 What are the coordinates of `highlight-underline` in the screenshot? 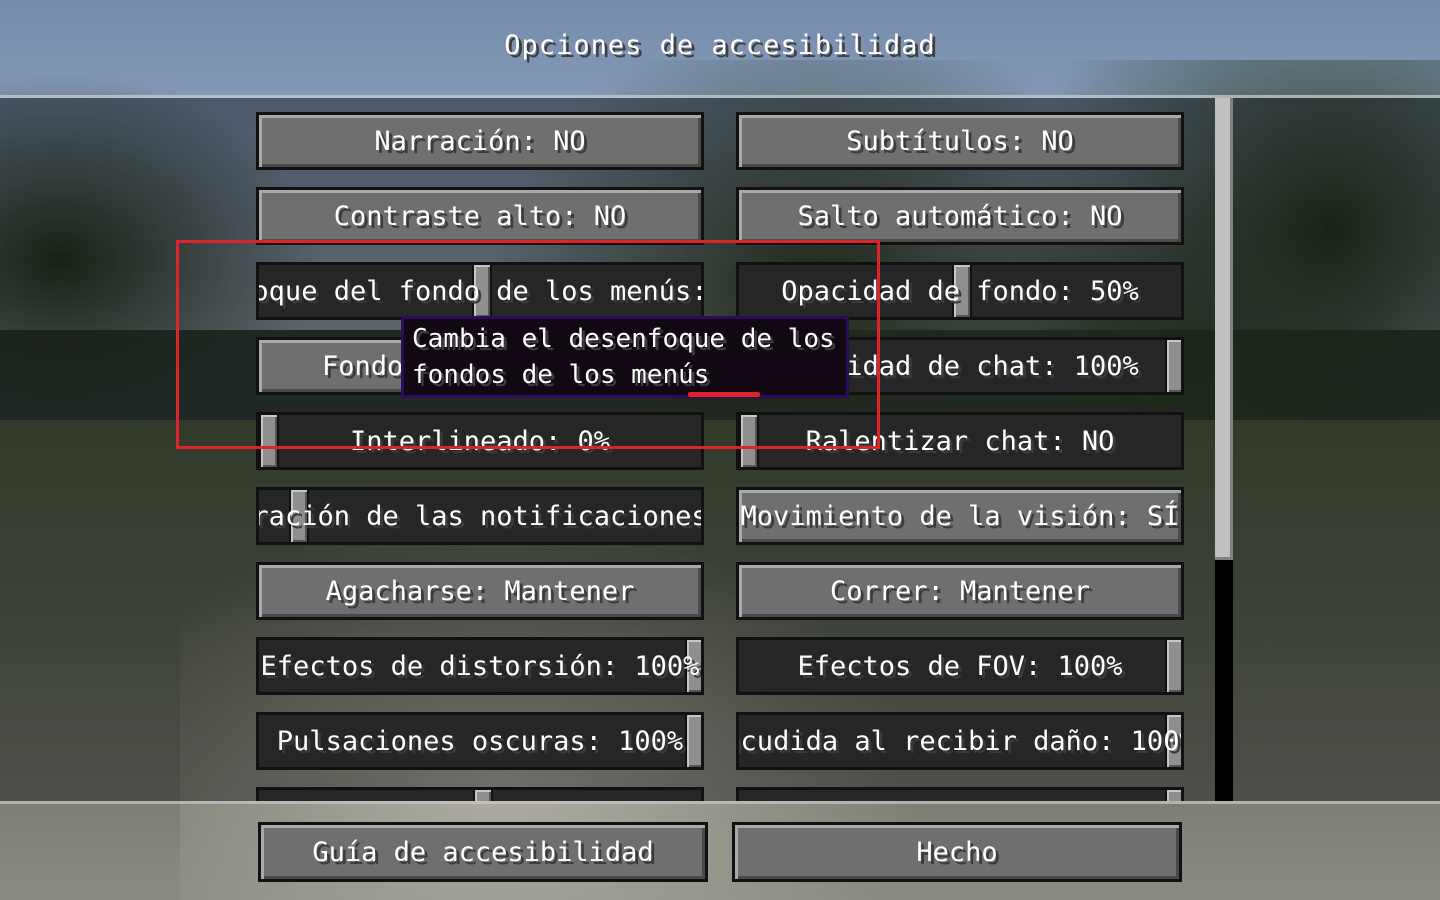 It's located at (724, 394).